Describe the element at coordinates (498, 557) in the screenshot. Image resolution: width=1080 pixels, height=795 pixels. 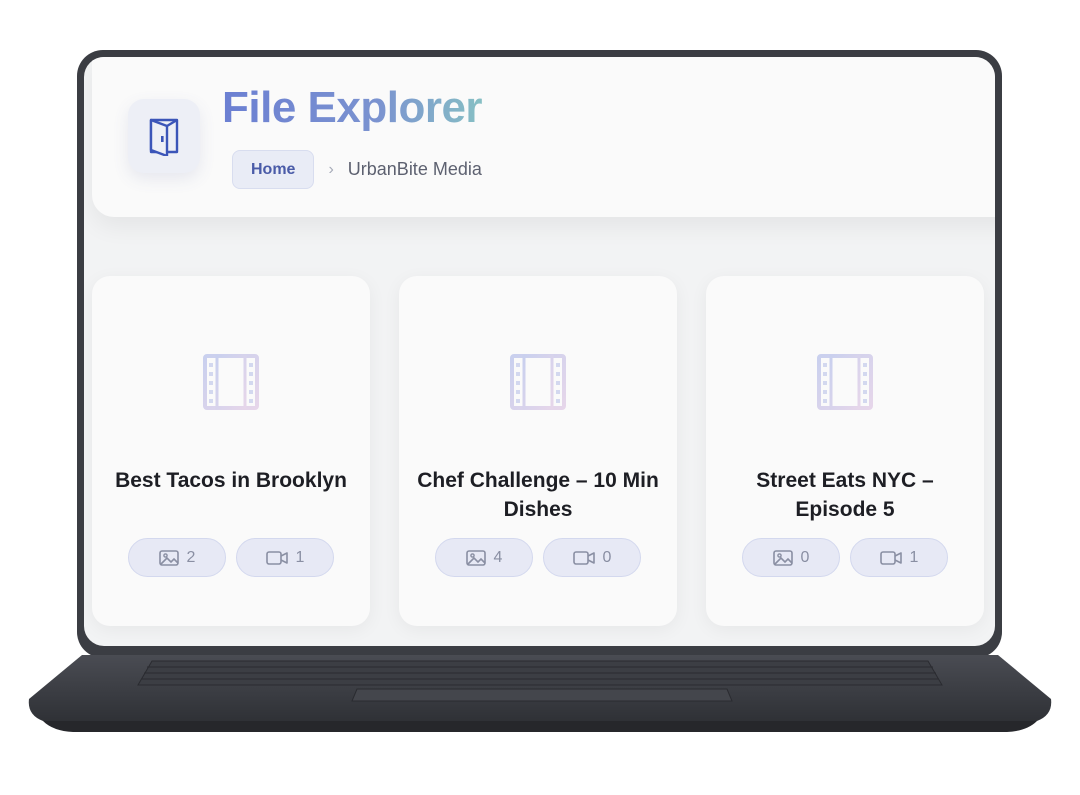
I see `image-count: 4` at that location.